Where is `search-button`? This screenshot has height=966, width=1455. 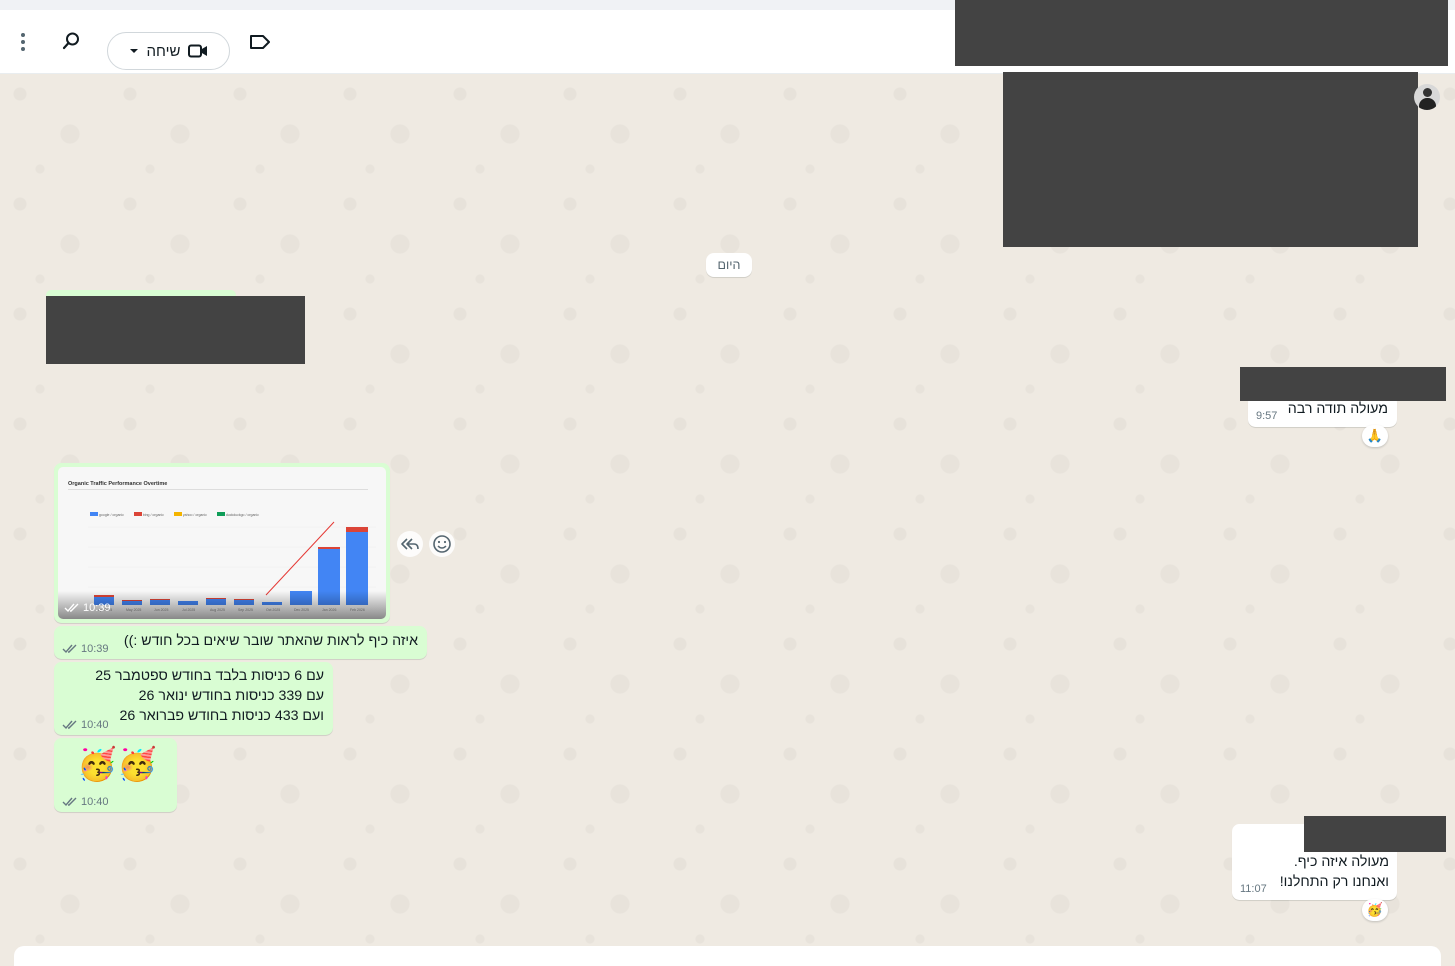 search-button is located at coordinates (71, 41).